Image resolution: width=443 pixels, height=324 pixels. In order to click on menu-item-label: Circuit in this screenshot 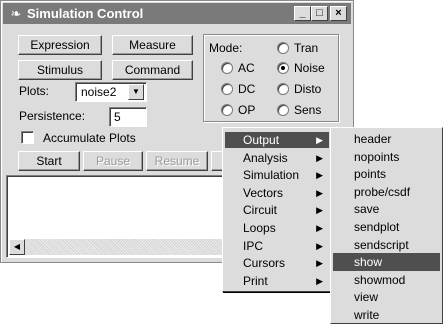, I will do `click(260, 210)`.